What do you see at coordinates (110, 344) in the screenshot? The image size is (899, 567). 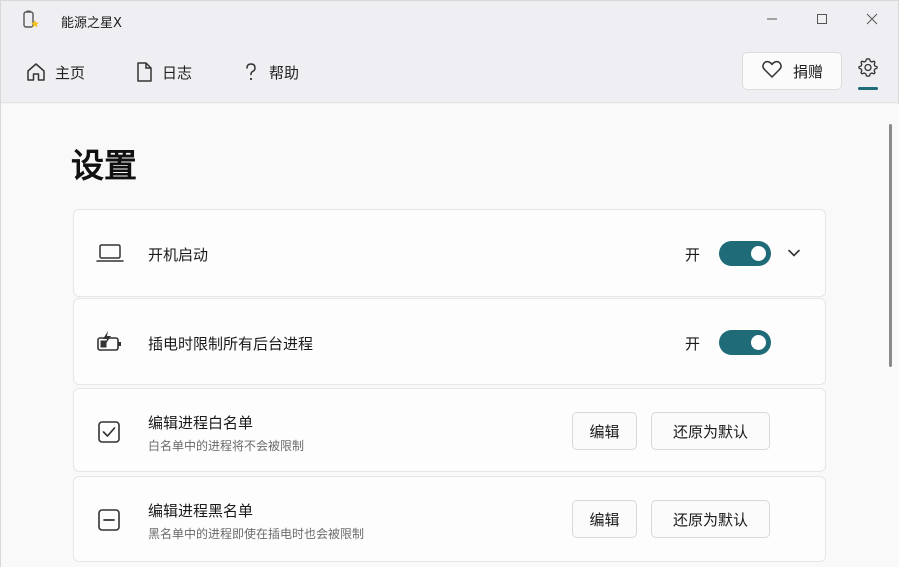 I see `battery-charging-icon` at bounding box center [110, 344].